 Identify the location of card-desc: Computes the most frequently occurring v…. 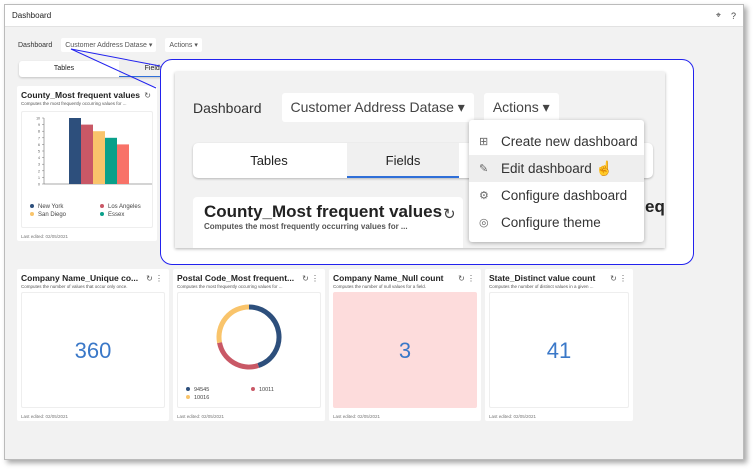
(306, 226).